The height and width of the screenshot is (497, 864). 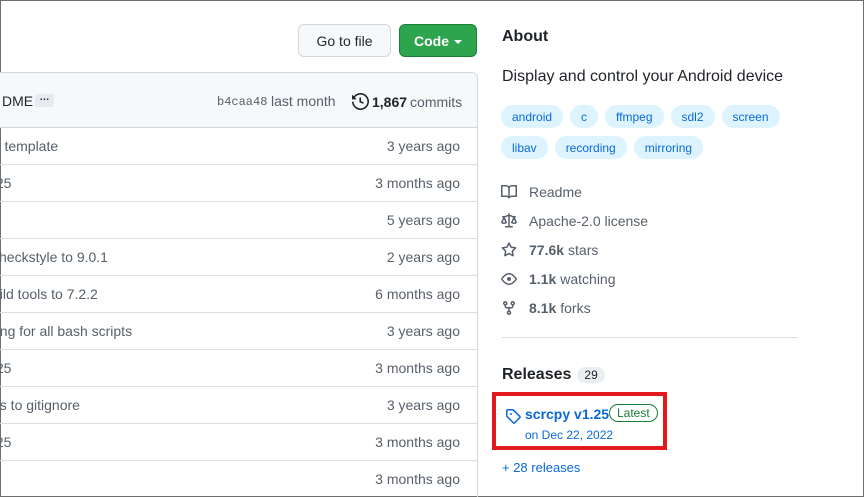 What do you see at coordinates (692, 116) in the screenshot?
I see `topic-tag: sdl2` at bounding box center [692, 116].